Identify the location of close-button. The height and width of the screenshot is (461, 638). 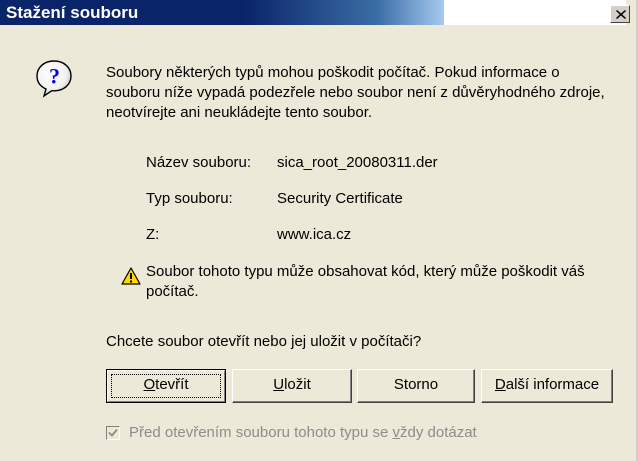
(620, 14).